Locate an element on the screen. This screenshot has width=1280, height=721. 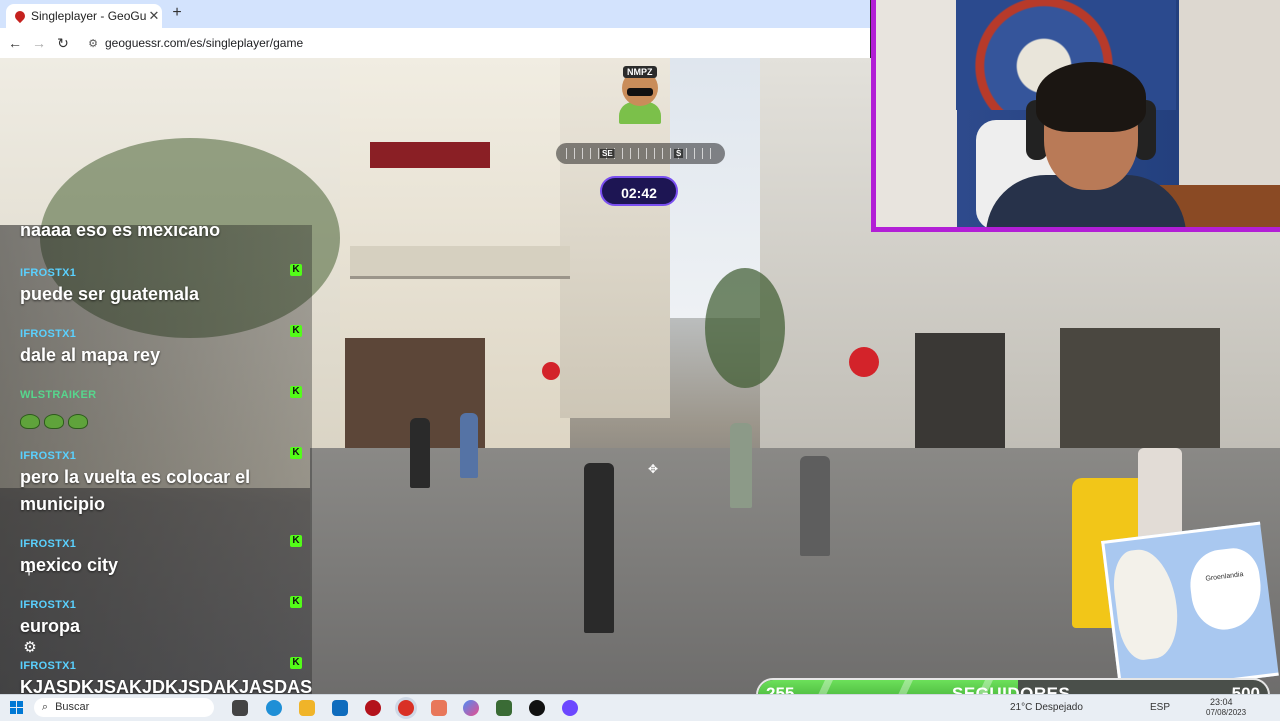
clock-date: 07/08/2023 is located at coordinates (1226, 712).